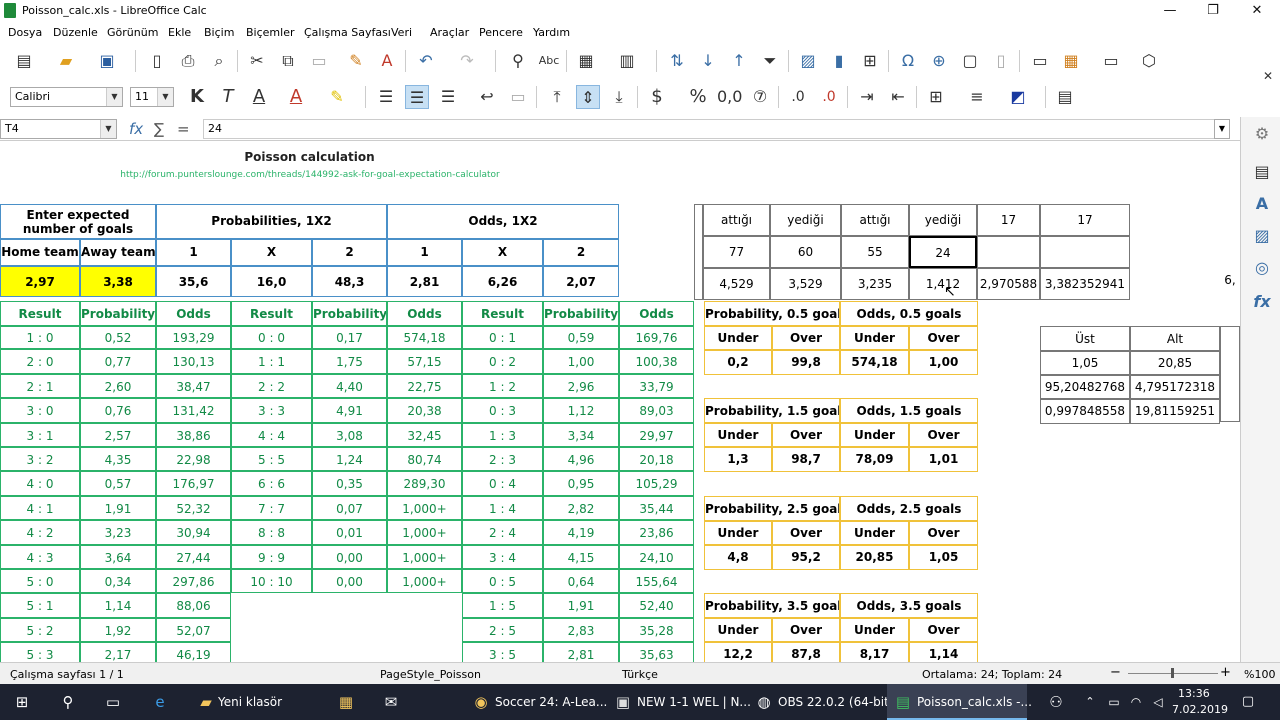 The image size is (1280, 720). I want to click on home-goals-input: 2,97, so click(40, 281).